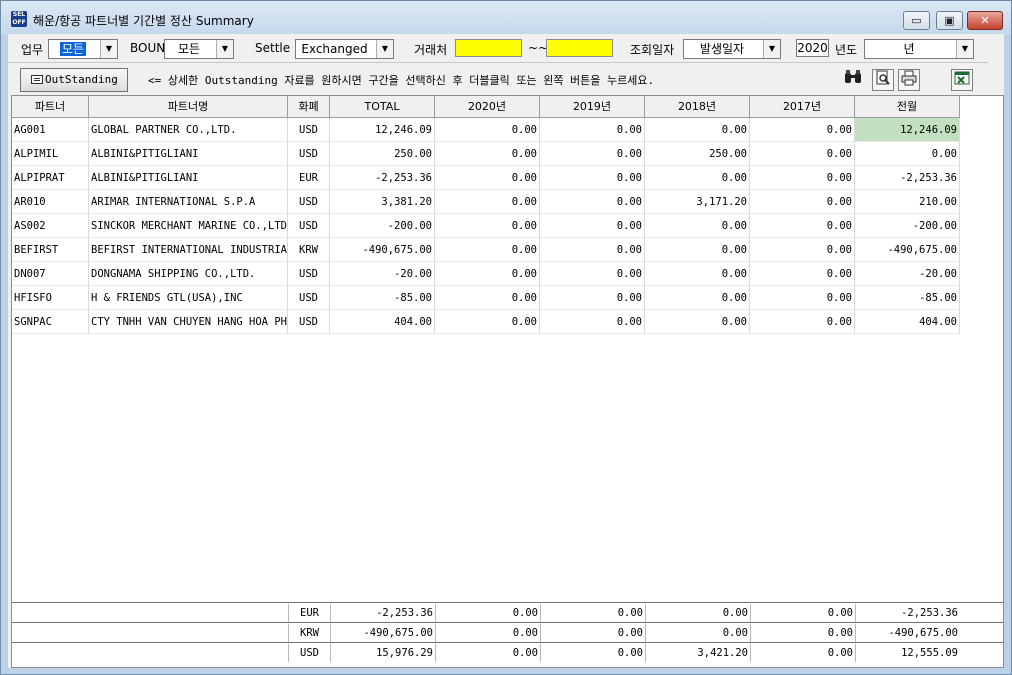  I want to click on table-cell: 210.00, so click(907, 202).